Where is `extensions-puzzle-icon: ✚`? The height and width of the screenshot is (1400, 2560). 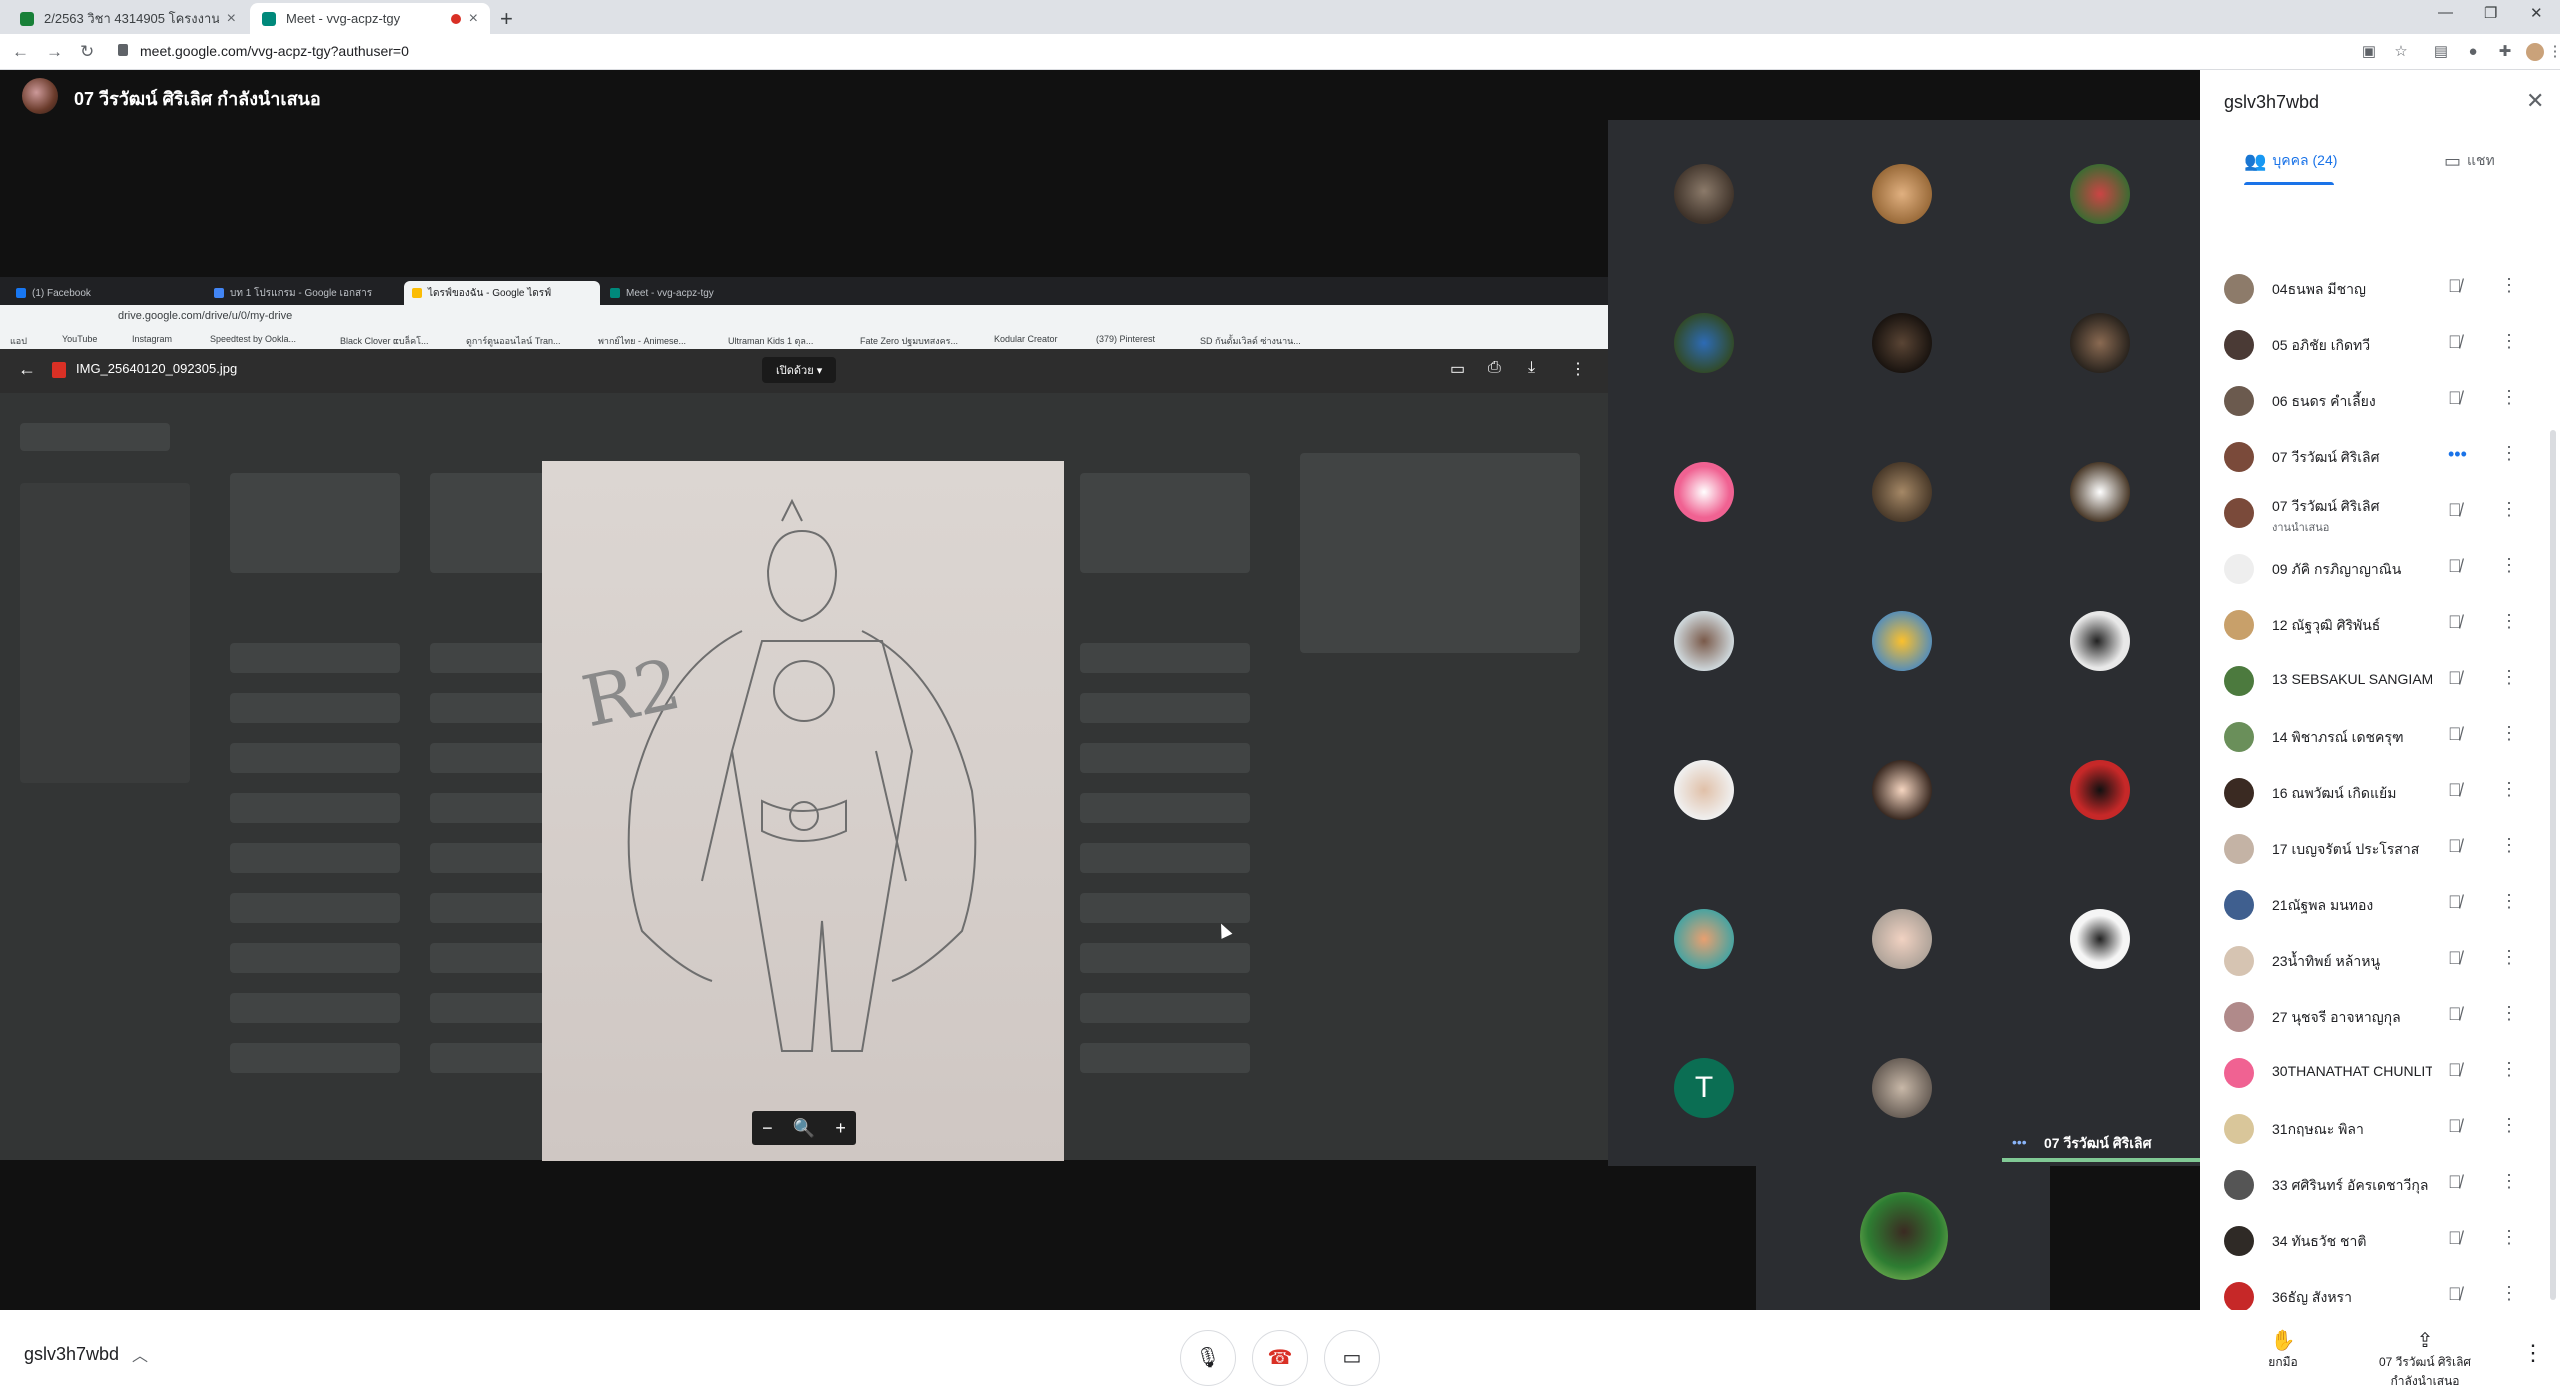
extensions-puzzle-icon: ✚ is located at coordinates (2505, 52).